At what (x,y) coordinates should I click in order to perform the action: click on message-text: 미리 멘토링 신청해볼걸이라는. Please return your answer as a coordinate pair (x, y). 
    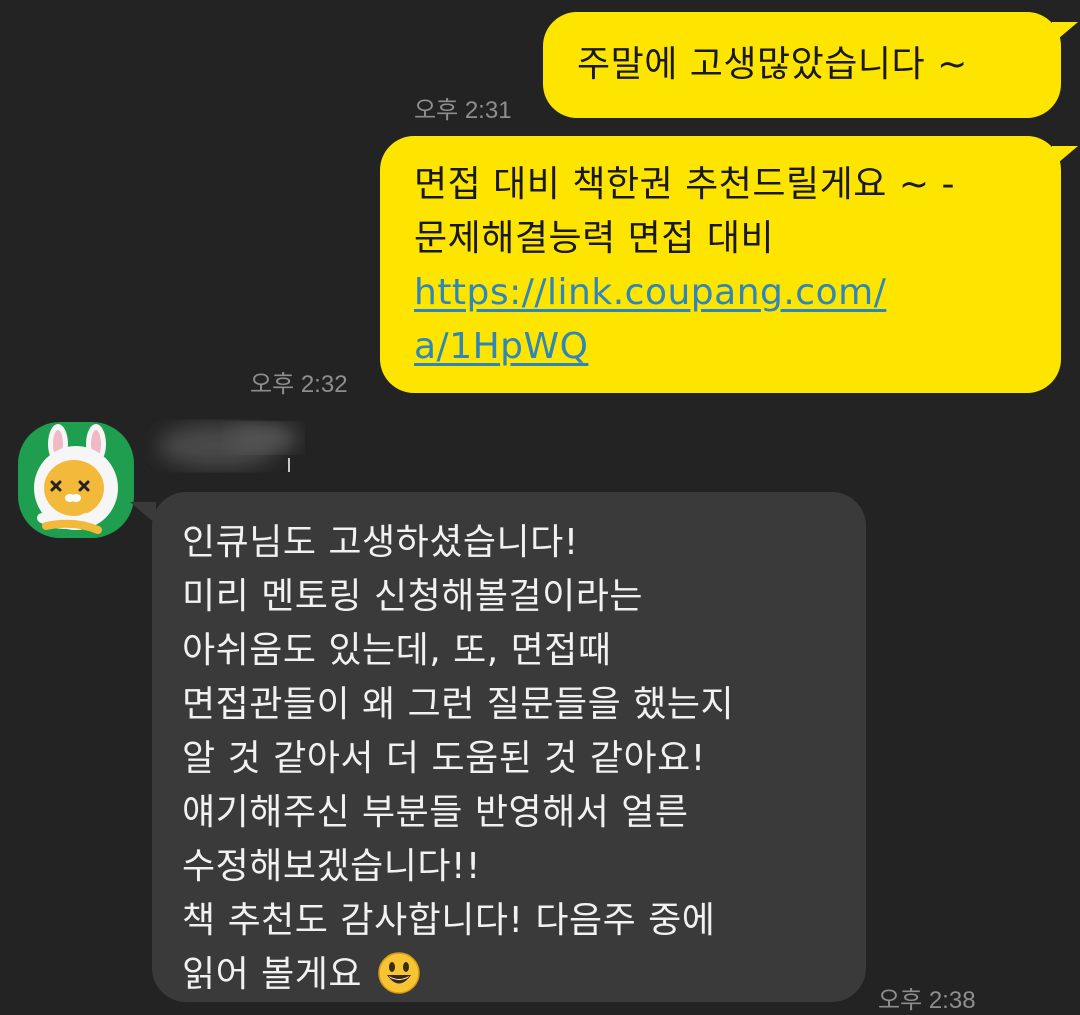
    Looking at the image, I should click on (412, 596).